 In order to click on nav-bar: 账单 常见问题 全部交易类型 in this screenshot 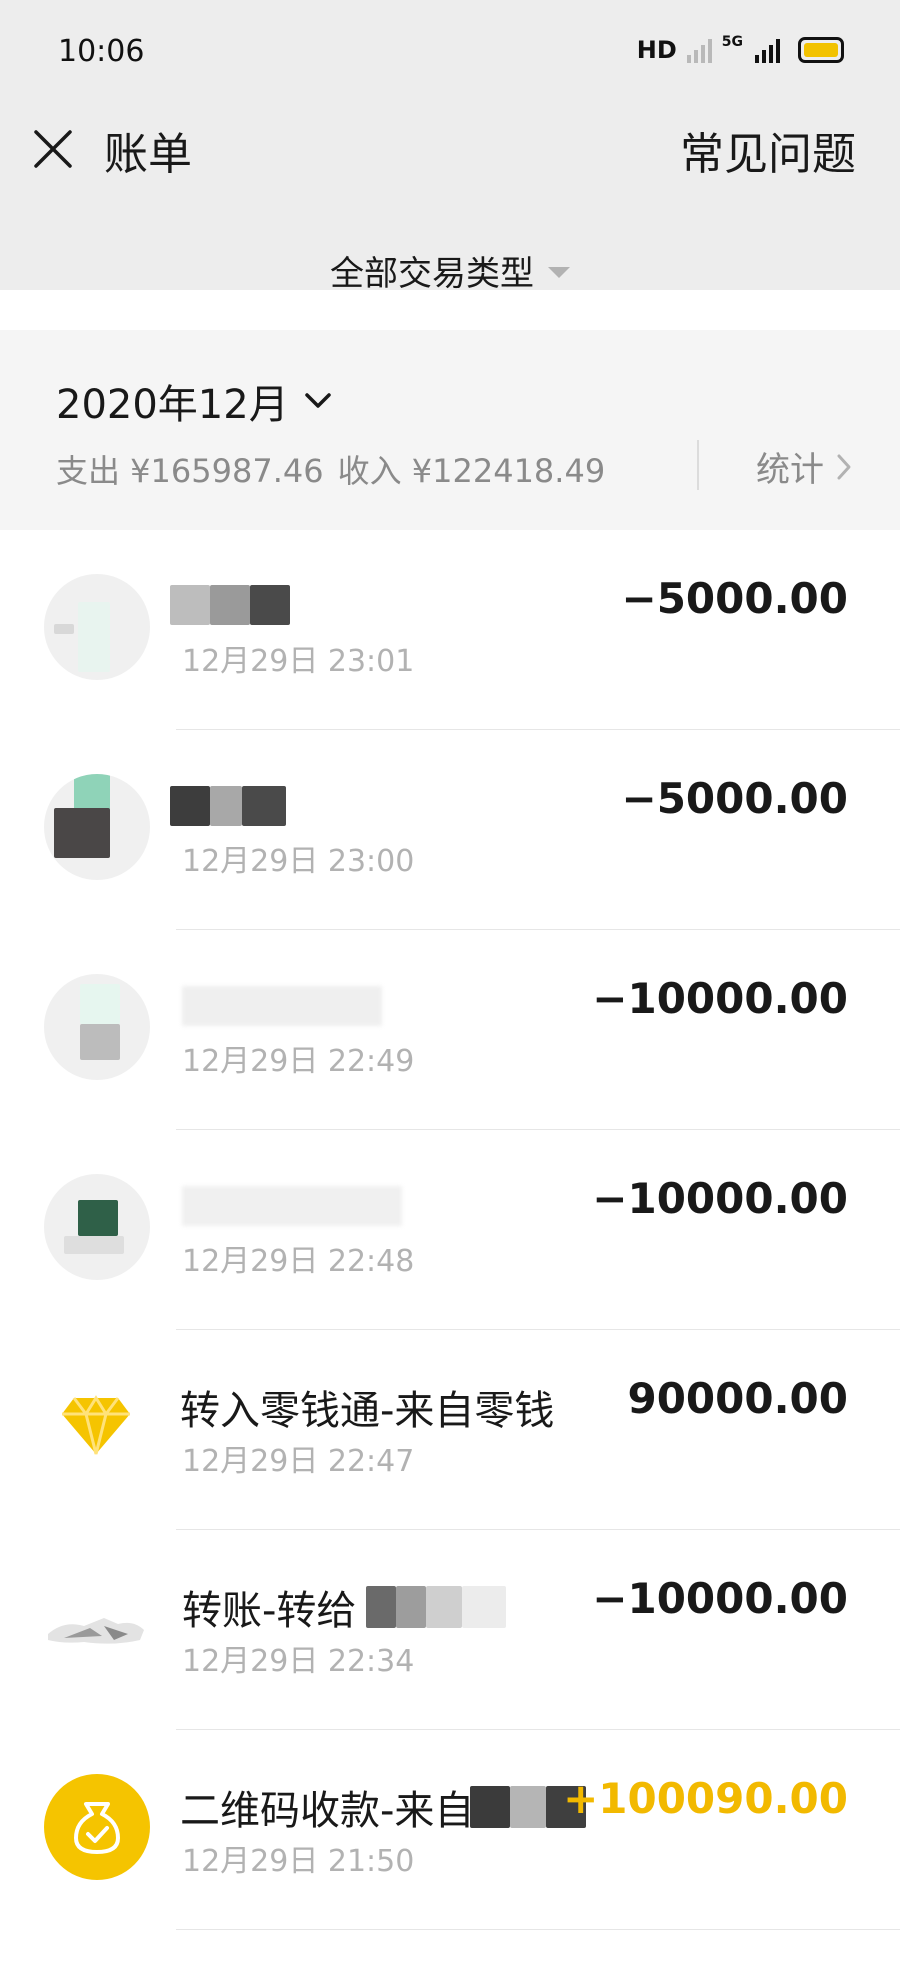, I will do `click(450, 202)`.